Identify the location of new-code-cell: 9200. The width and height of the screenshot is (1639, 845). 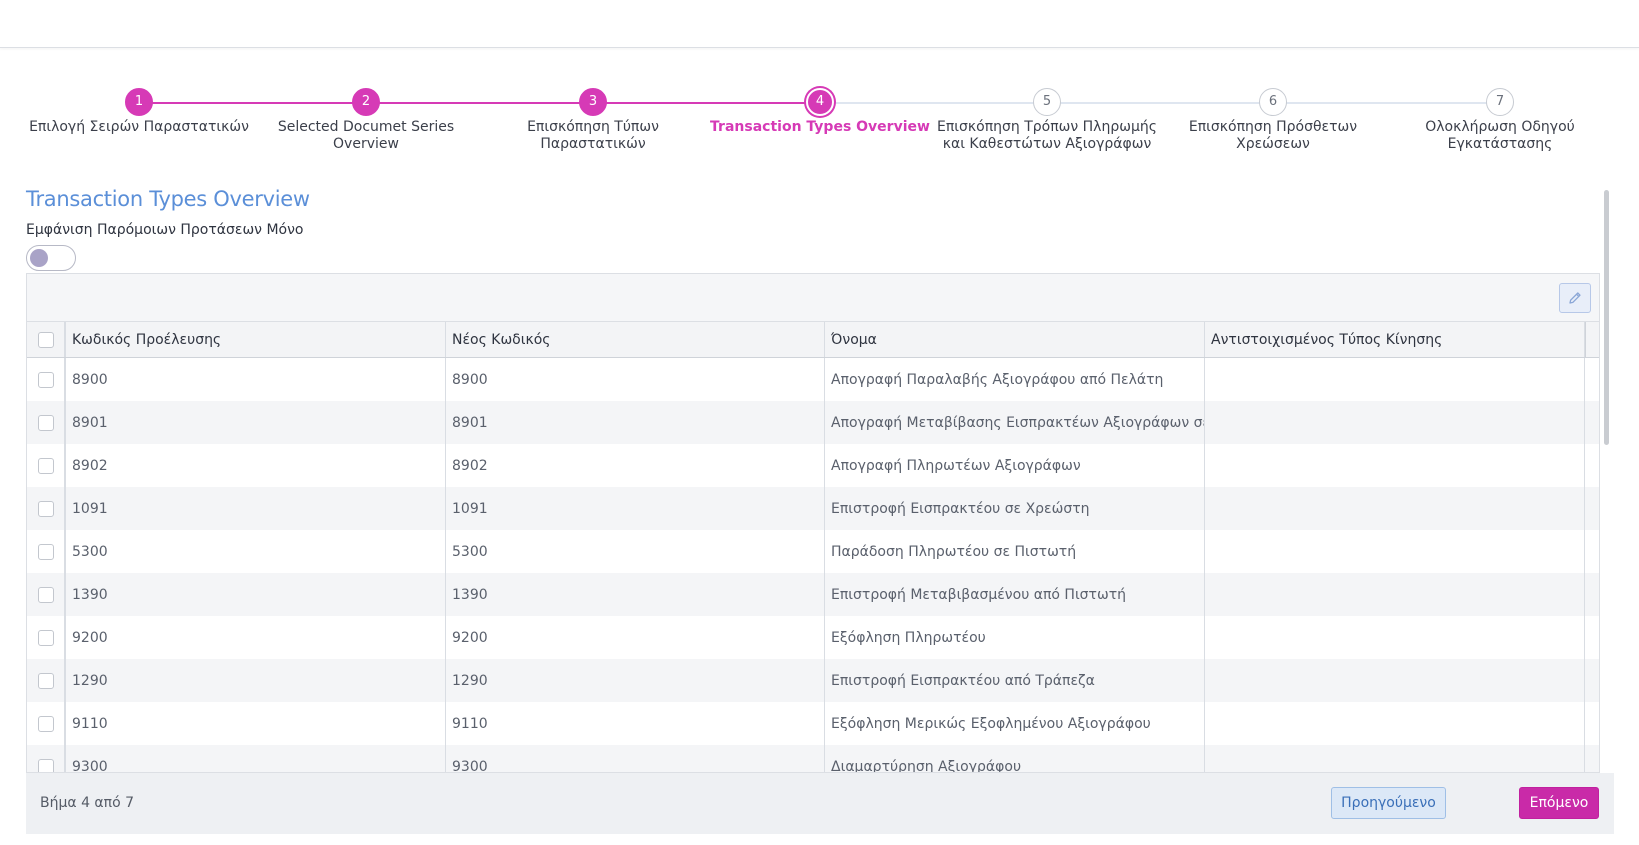
(635, 637).